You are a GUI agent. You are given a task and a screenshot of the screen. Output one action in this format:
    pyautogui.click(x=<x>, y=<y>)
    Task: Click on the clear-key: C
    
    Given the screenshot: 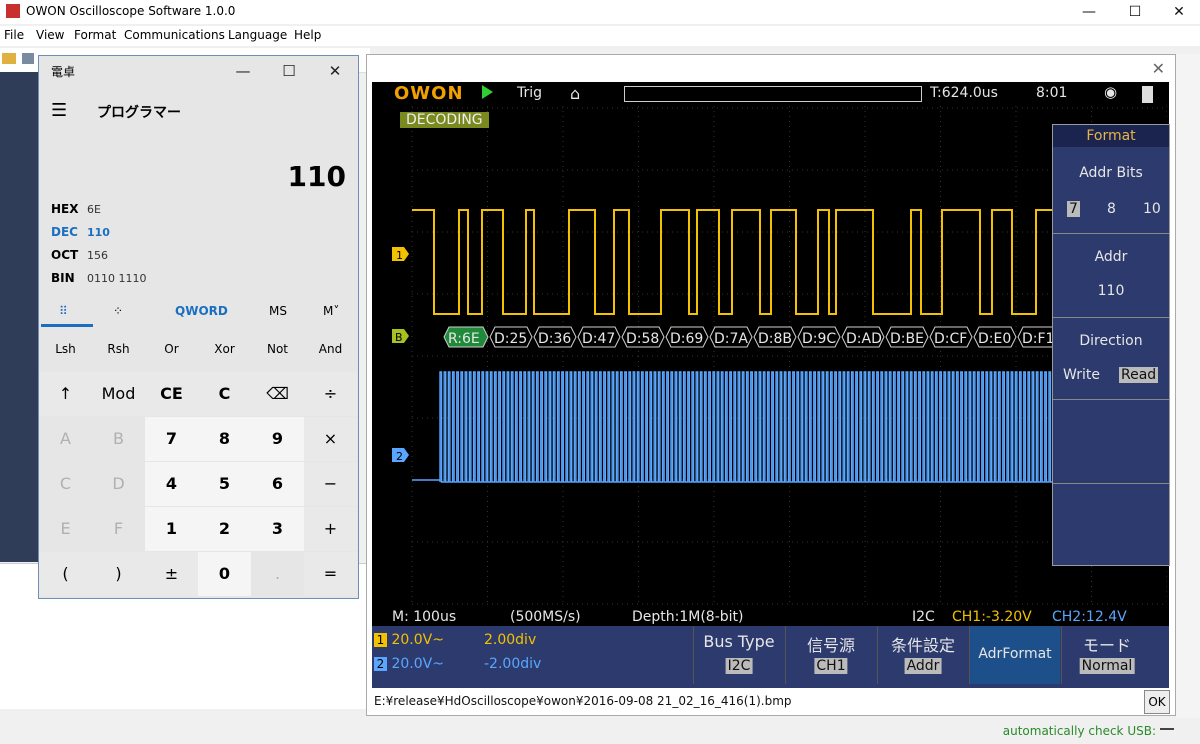 What is the action you would take?
    pyautogui.click(x=224, y=394)
    